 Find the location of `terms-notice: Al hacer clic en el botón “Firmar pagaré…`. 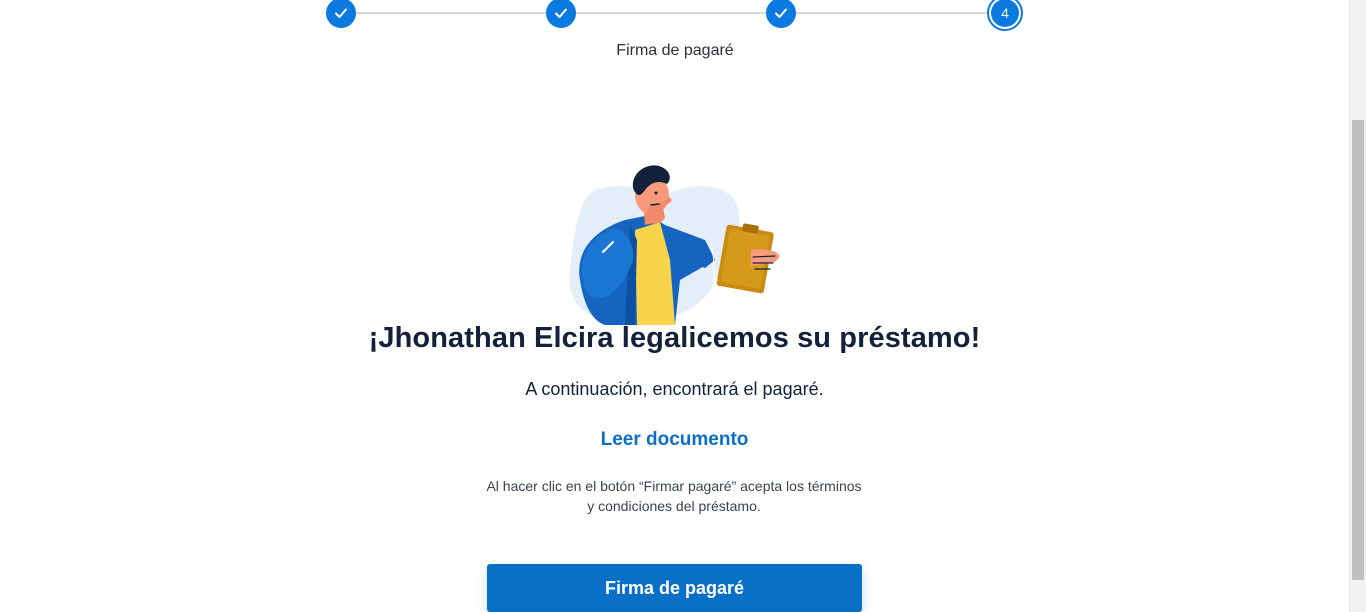

terms-notice: Al hacer clic en el botón “Firmar pagaré… is located at coordinates (674, 496).